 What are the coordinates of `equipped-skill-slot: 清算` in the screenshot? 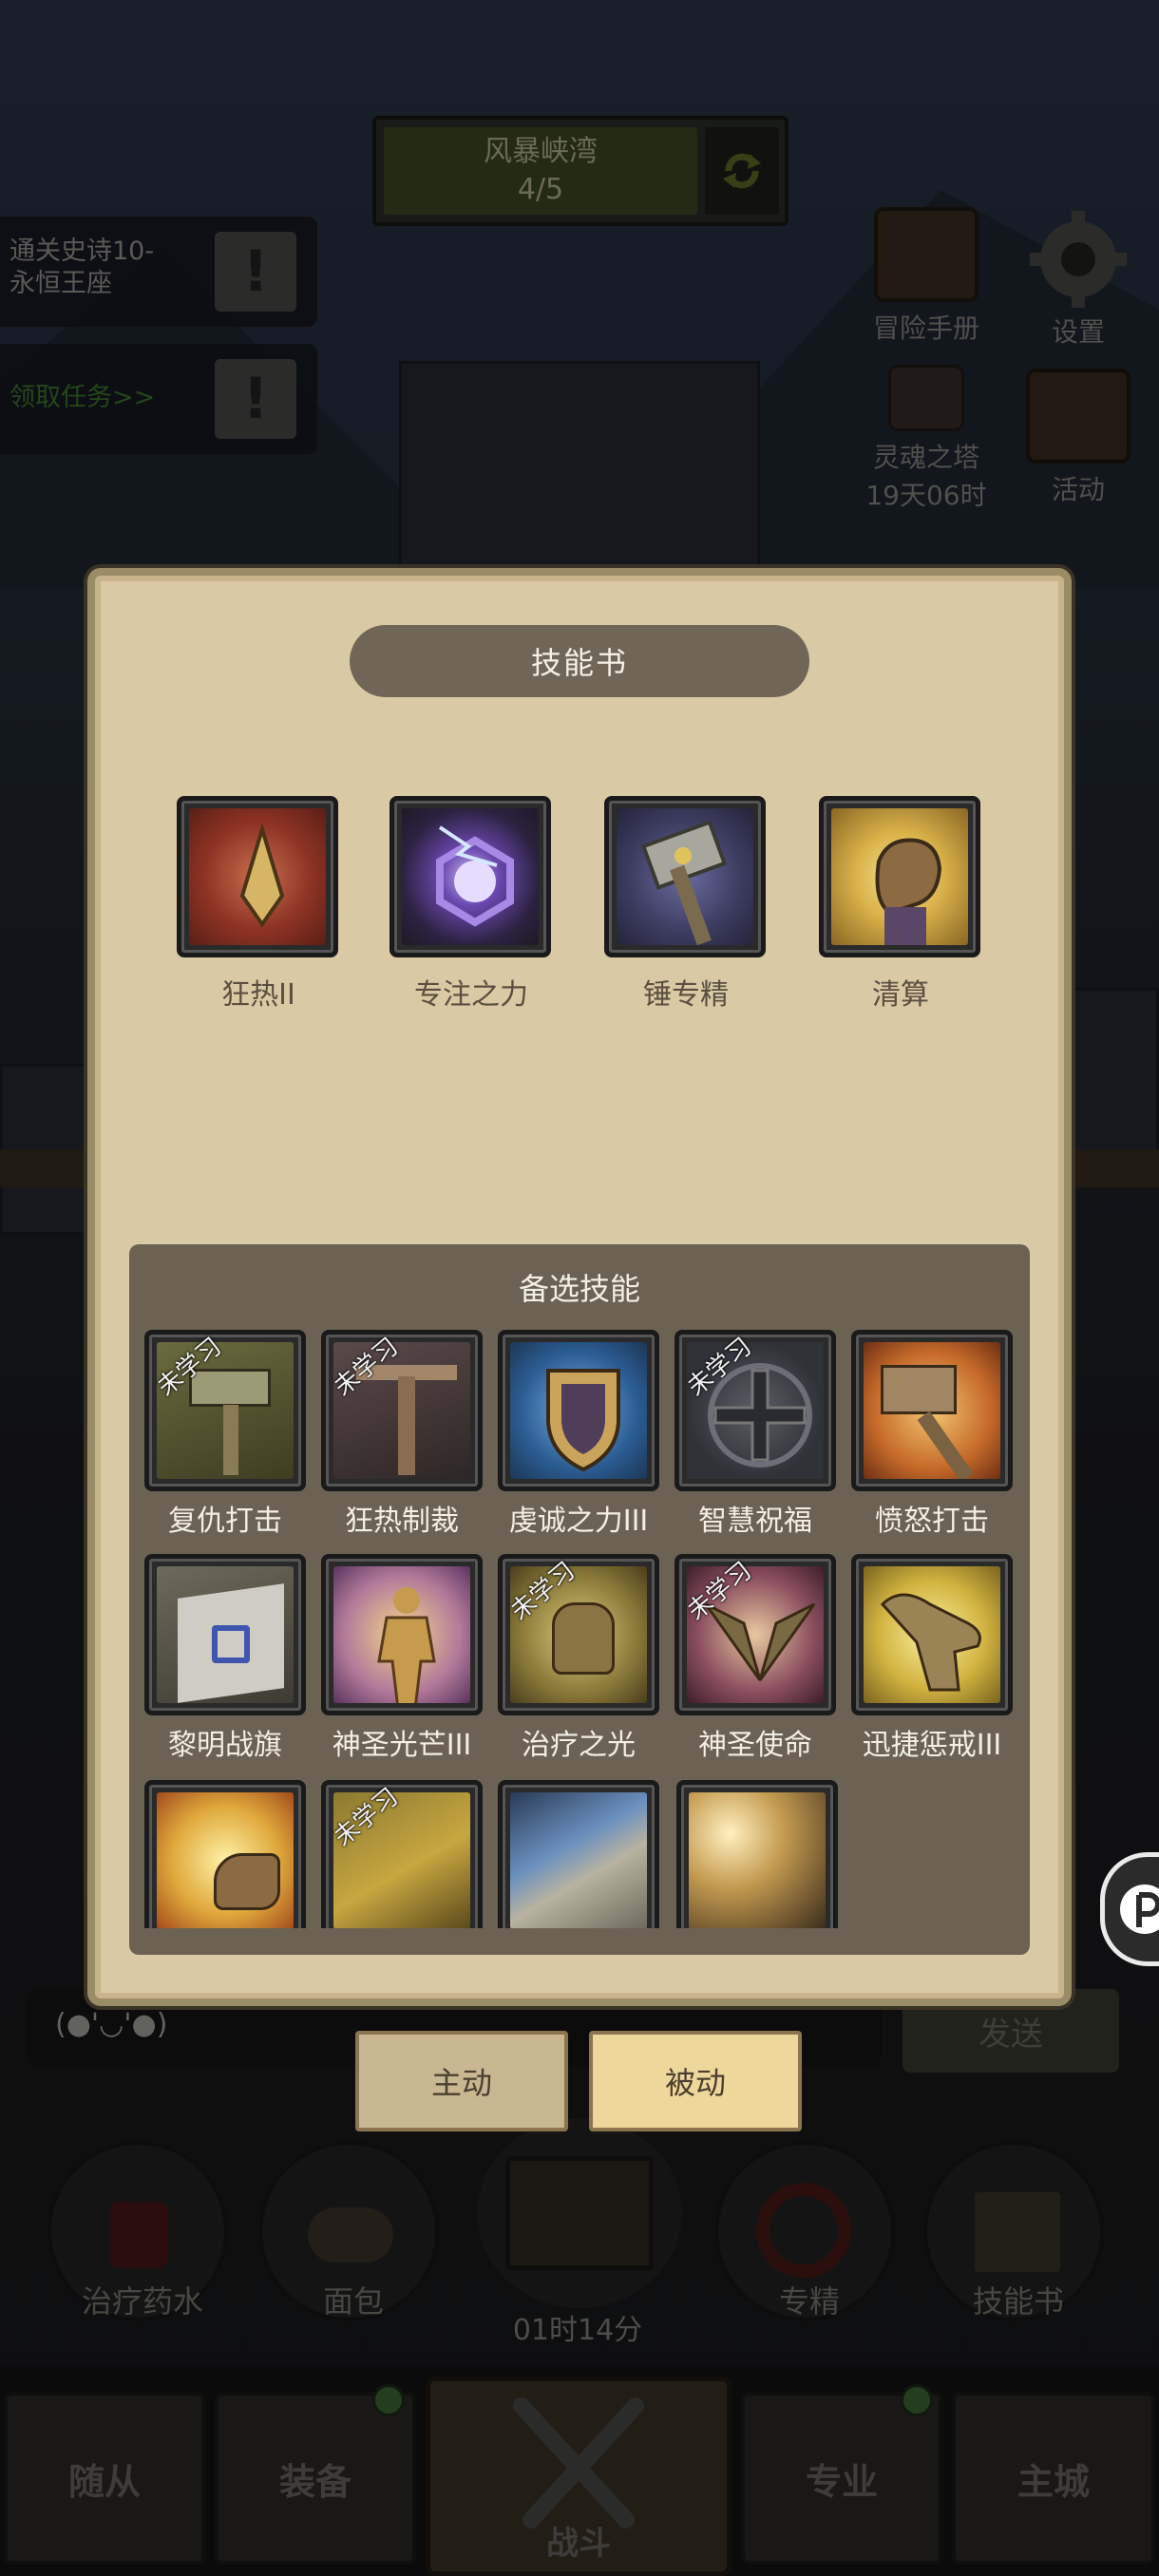 It's located at (900, 904).